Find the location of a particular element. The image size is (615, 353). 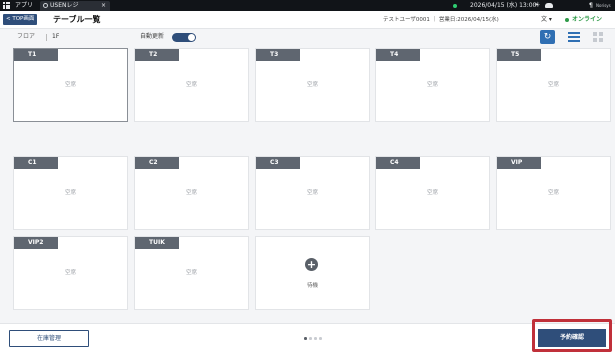

floor-toolbar: フロア 1F 自動更新 ↻ is located at coordinates (307, 37).